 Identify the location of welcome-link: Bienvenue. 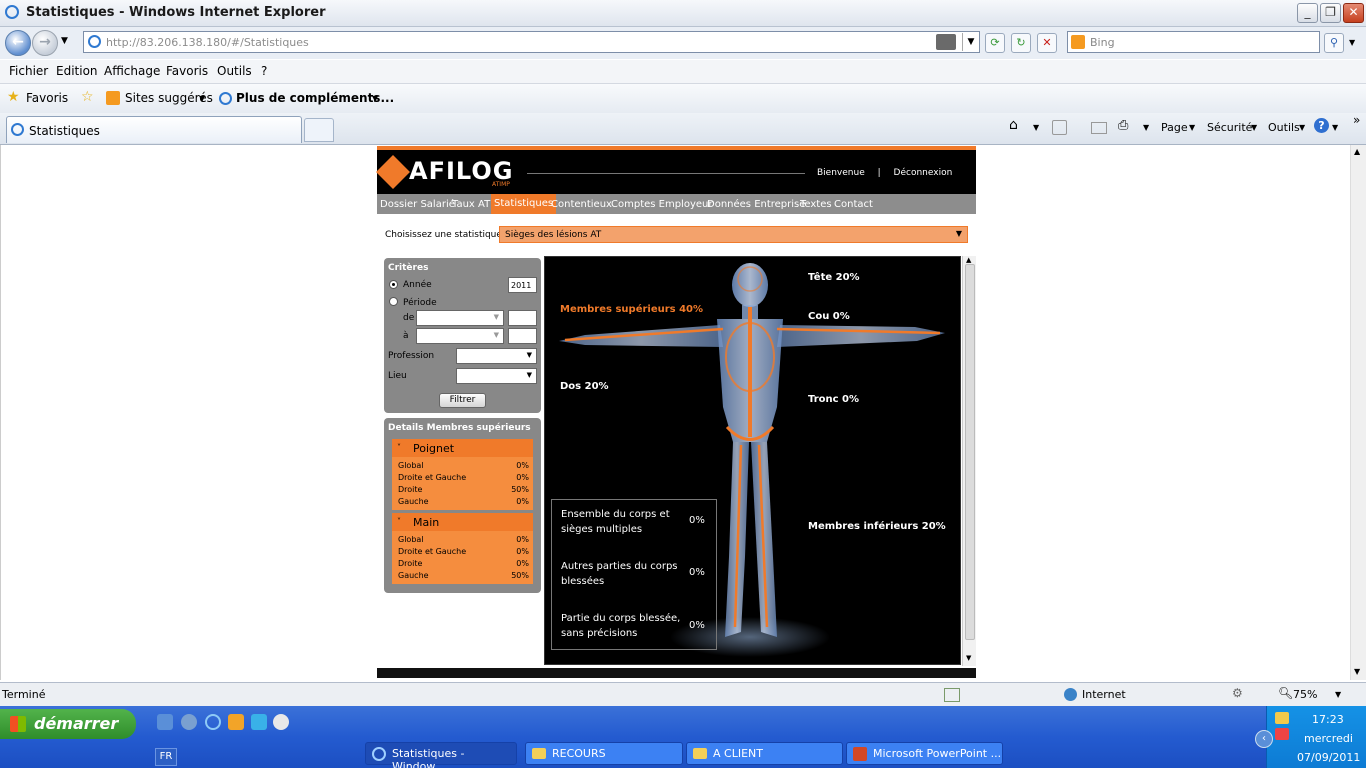
(841, 173).